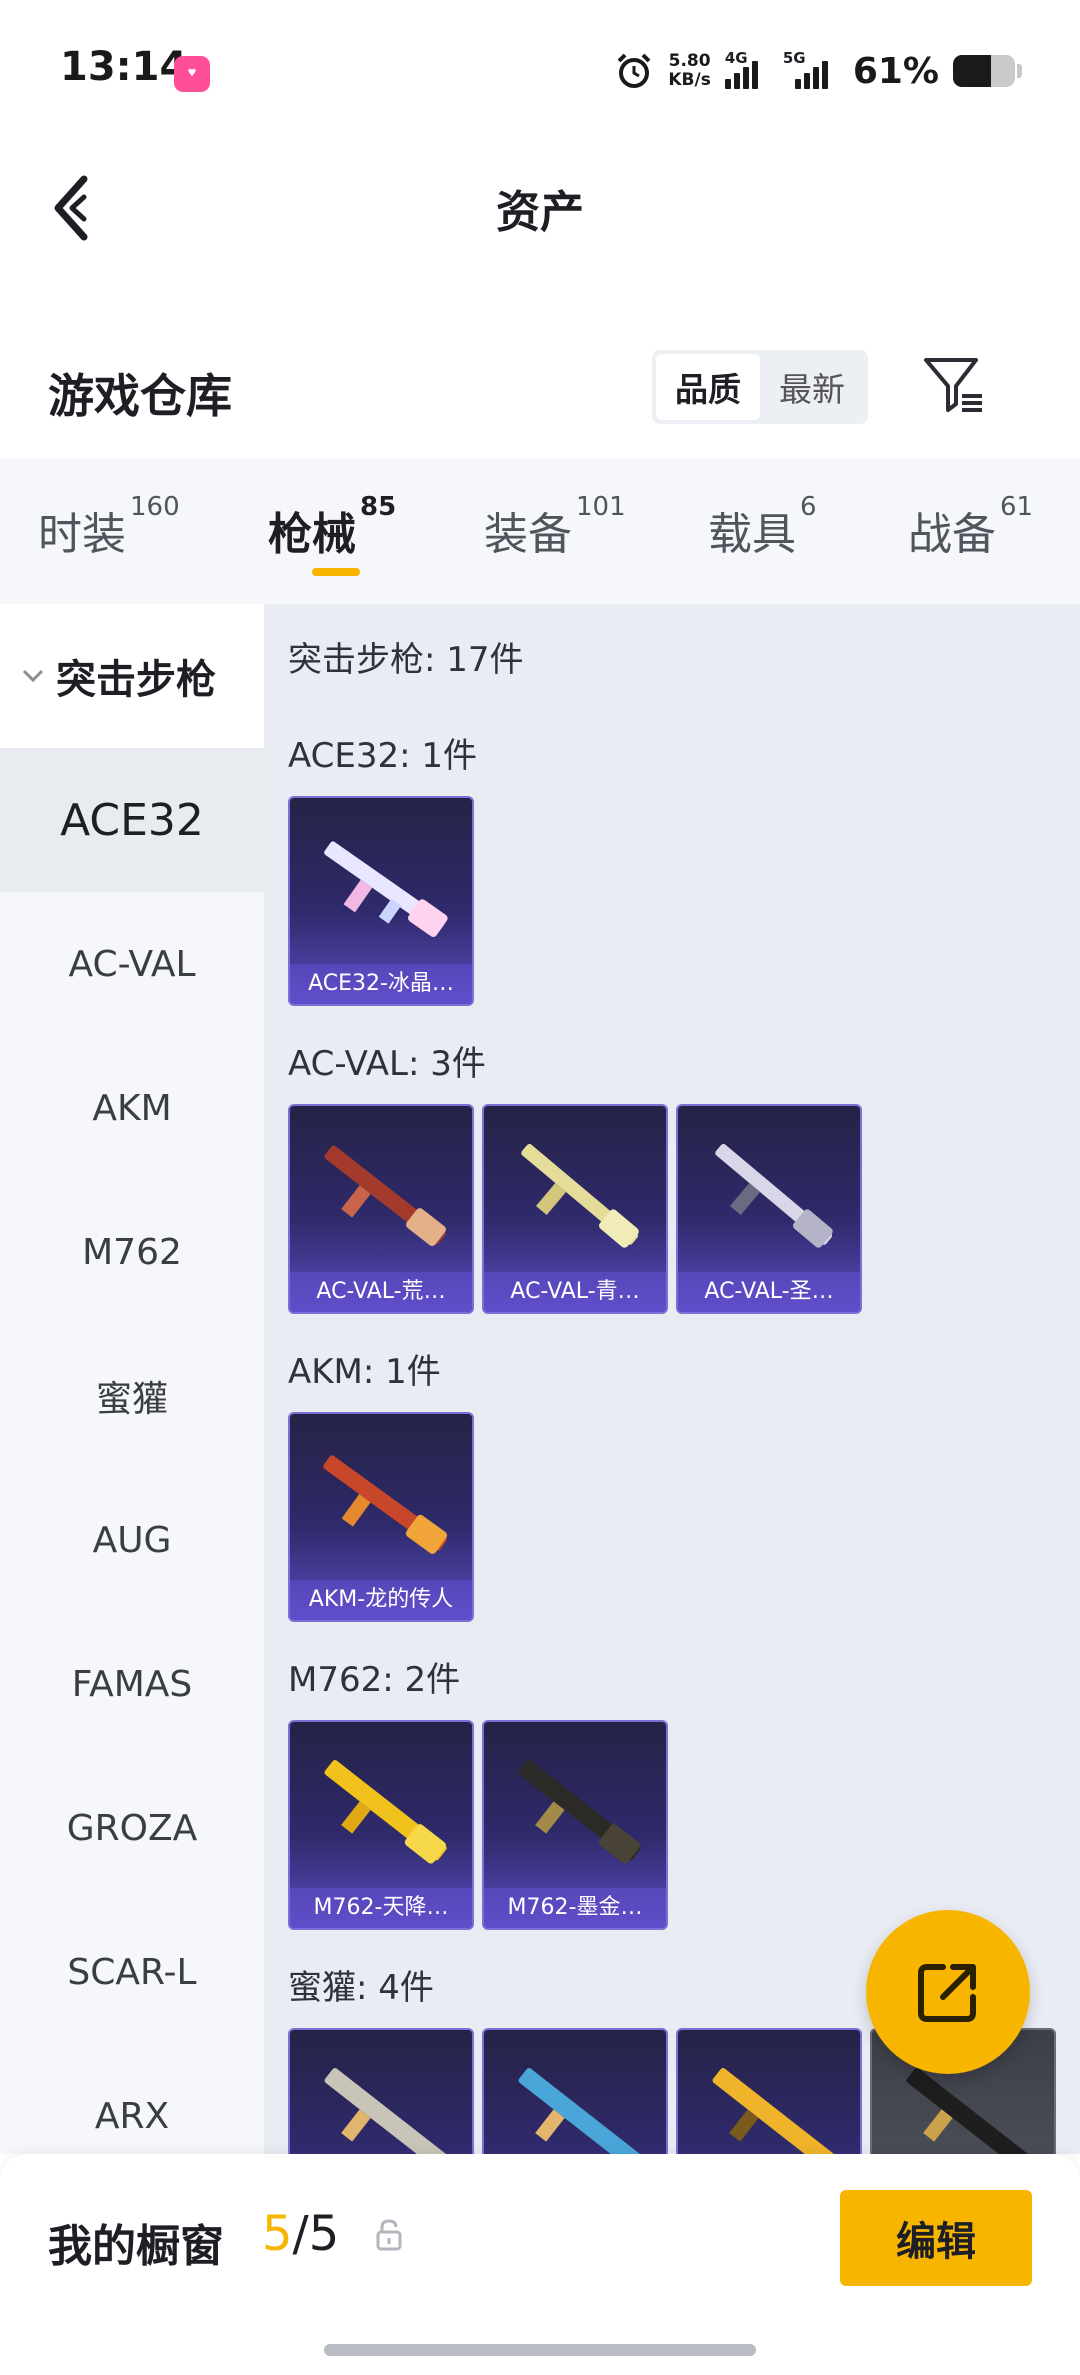 This screenshot has height=2375, width=1080. Describe the element at coordinates (540, 212) in the screenshot. I see `page-title: 资产` at that location.